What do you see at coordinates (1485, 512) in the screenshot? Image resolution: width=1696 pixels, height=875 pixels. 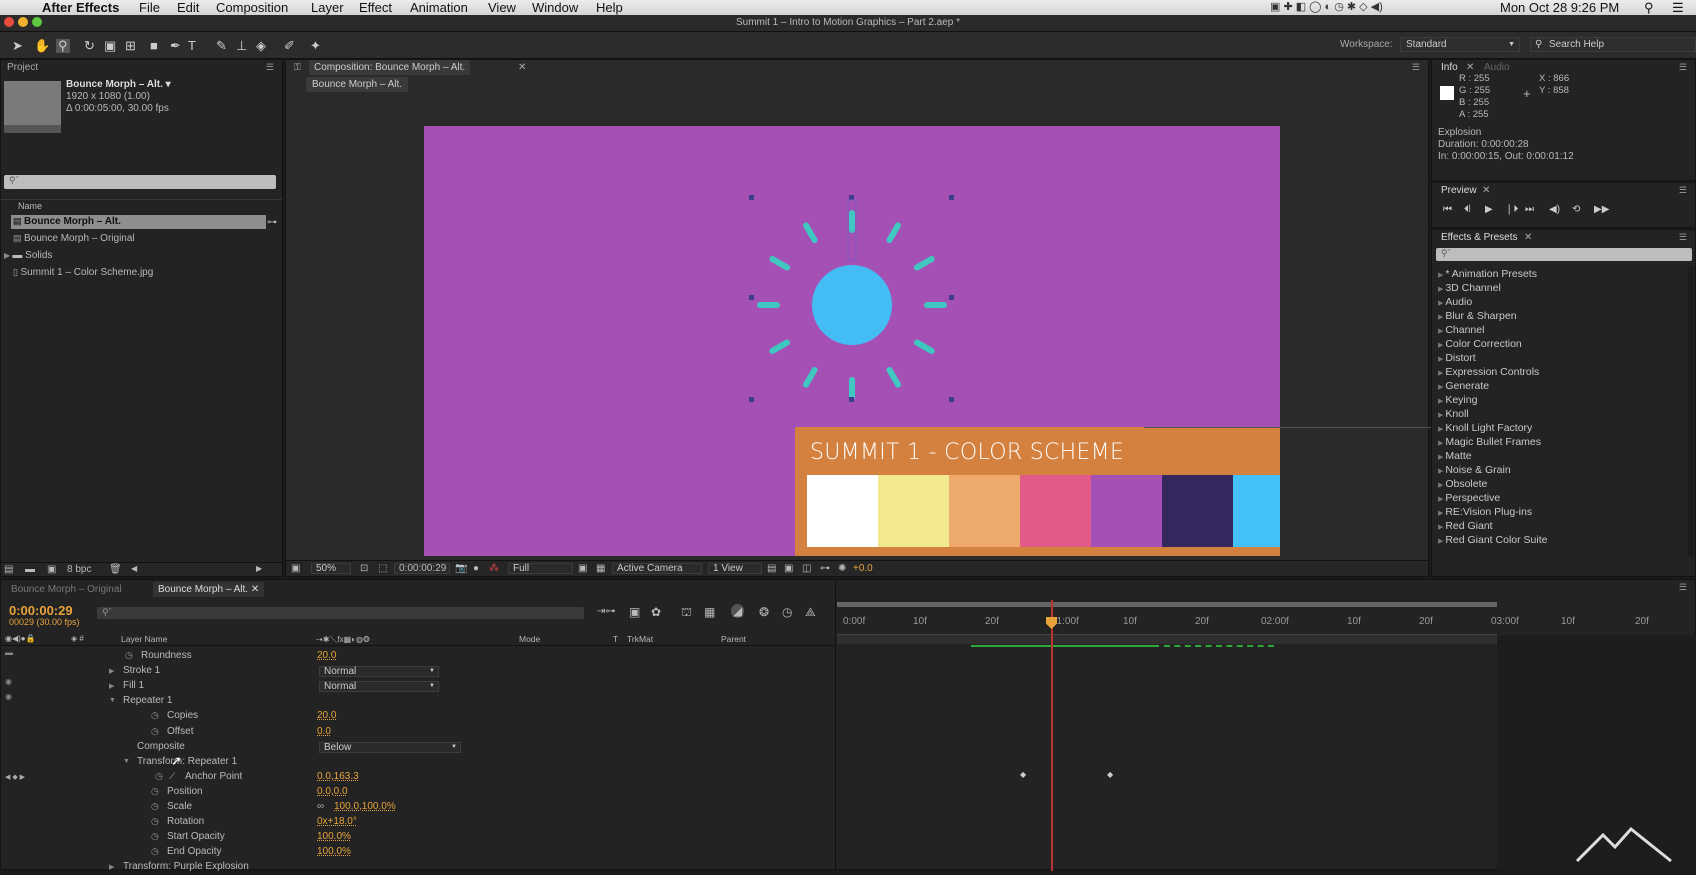 I see `effect-category: ▶ RE:Vision Plug-ins` at bounding box center [1485, 512].